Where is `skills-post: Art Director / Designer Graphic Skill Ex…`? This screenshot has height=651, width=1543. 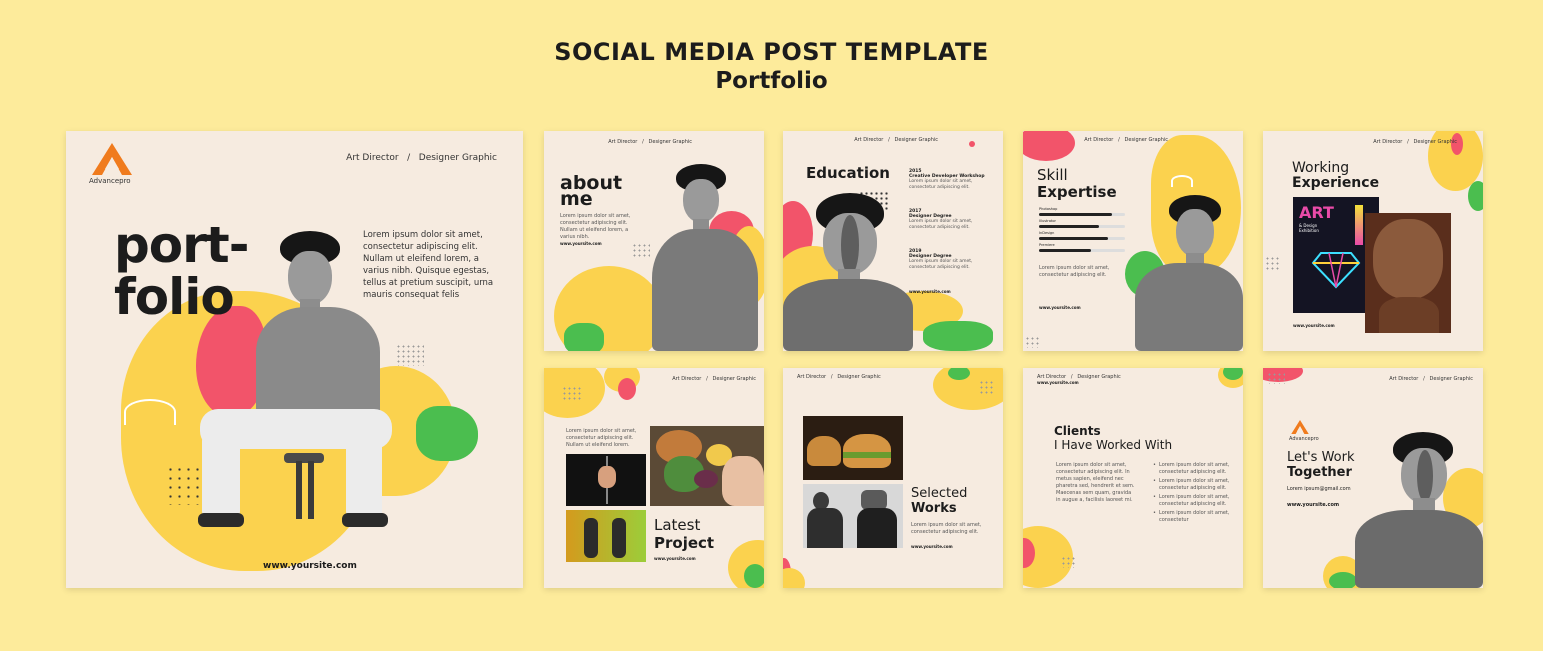 skills-post: Art Director / Designer Graphic Skill Ex… is located at coordinates (1133, 241).